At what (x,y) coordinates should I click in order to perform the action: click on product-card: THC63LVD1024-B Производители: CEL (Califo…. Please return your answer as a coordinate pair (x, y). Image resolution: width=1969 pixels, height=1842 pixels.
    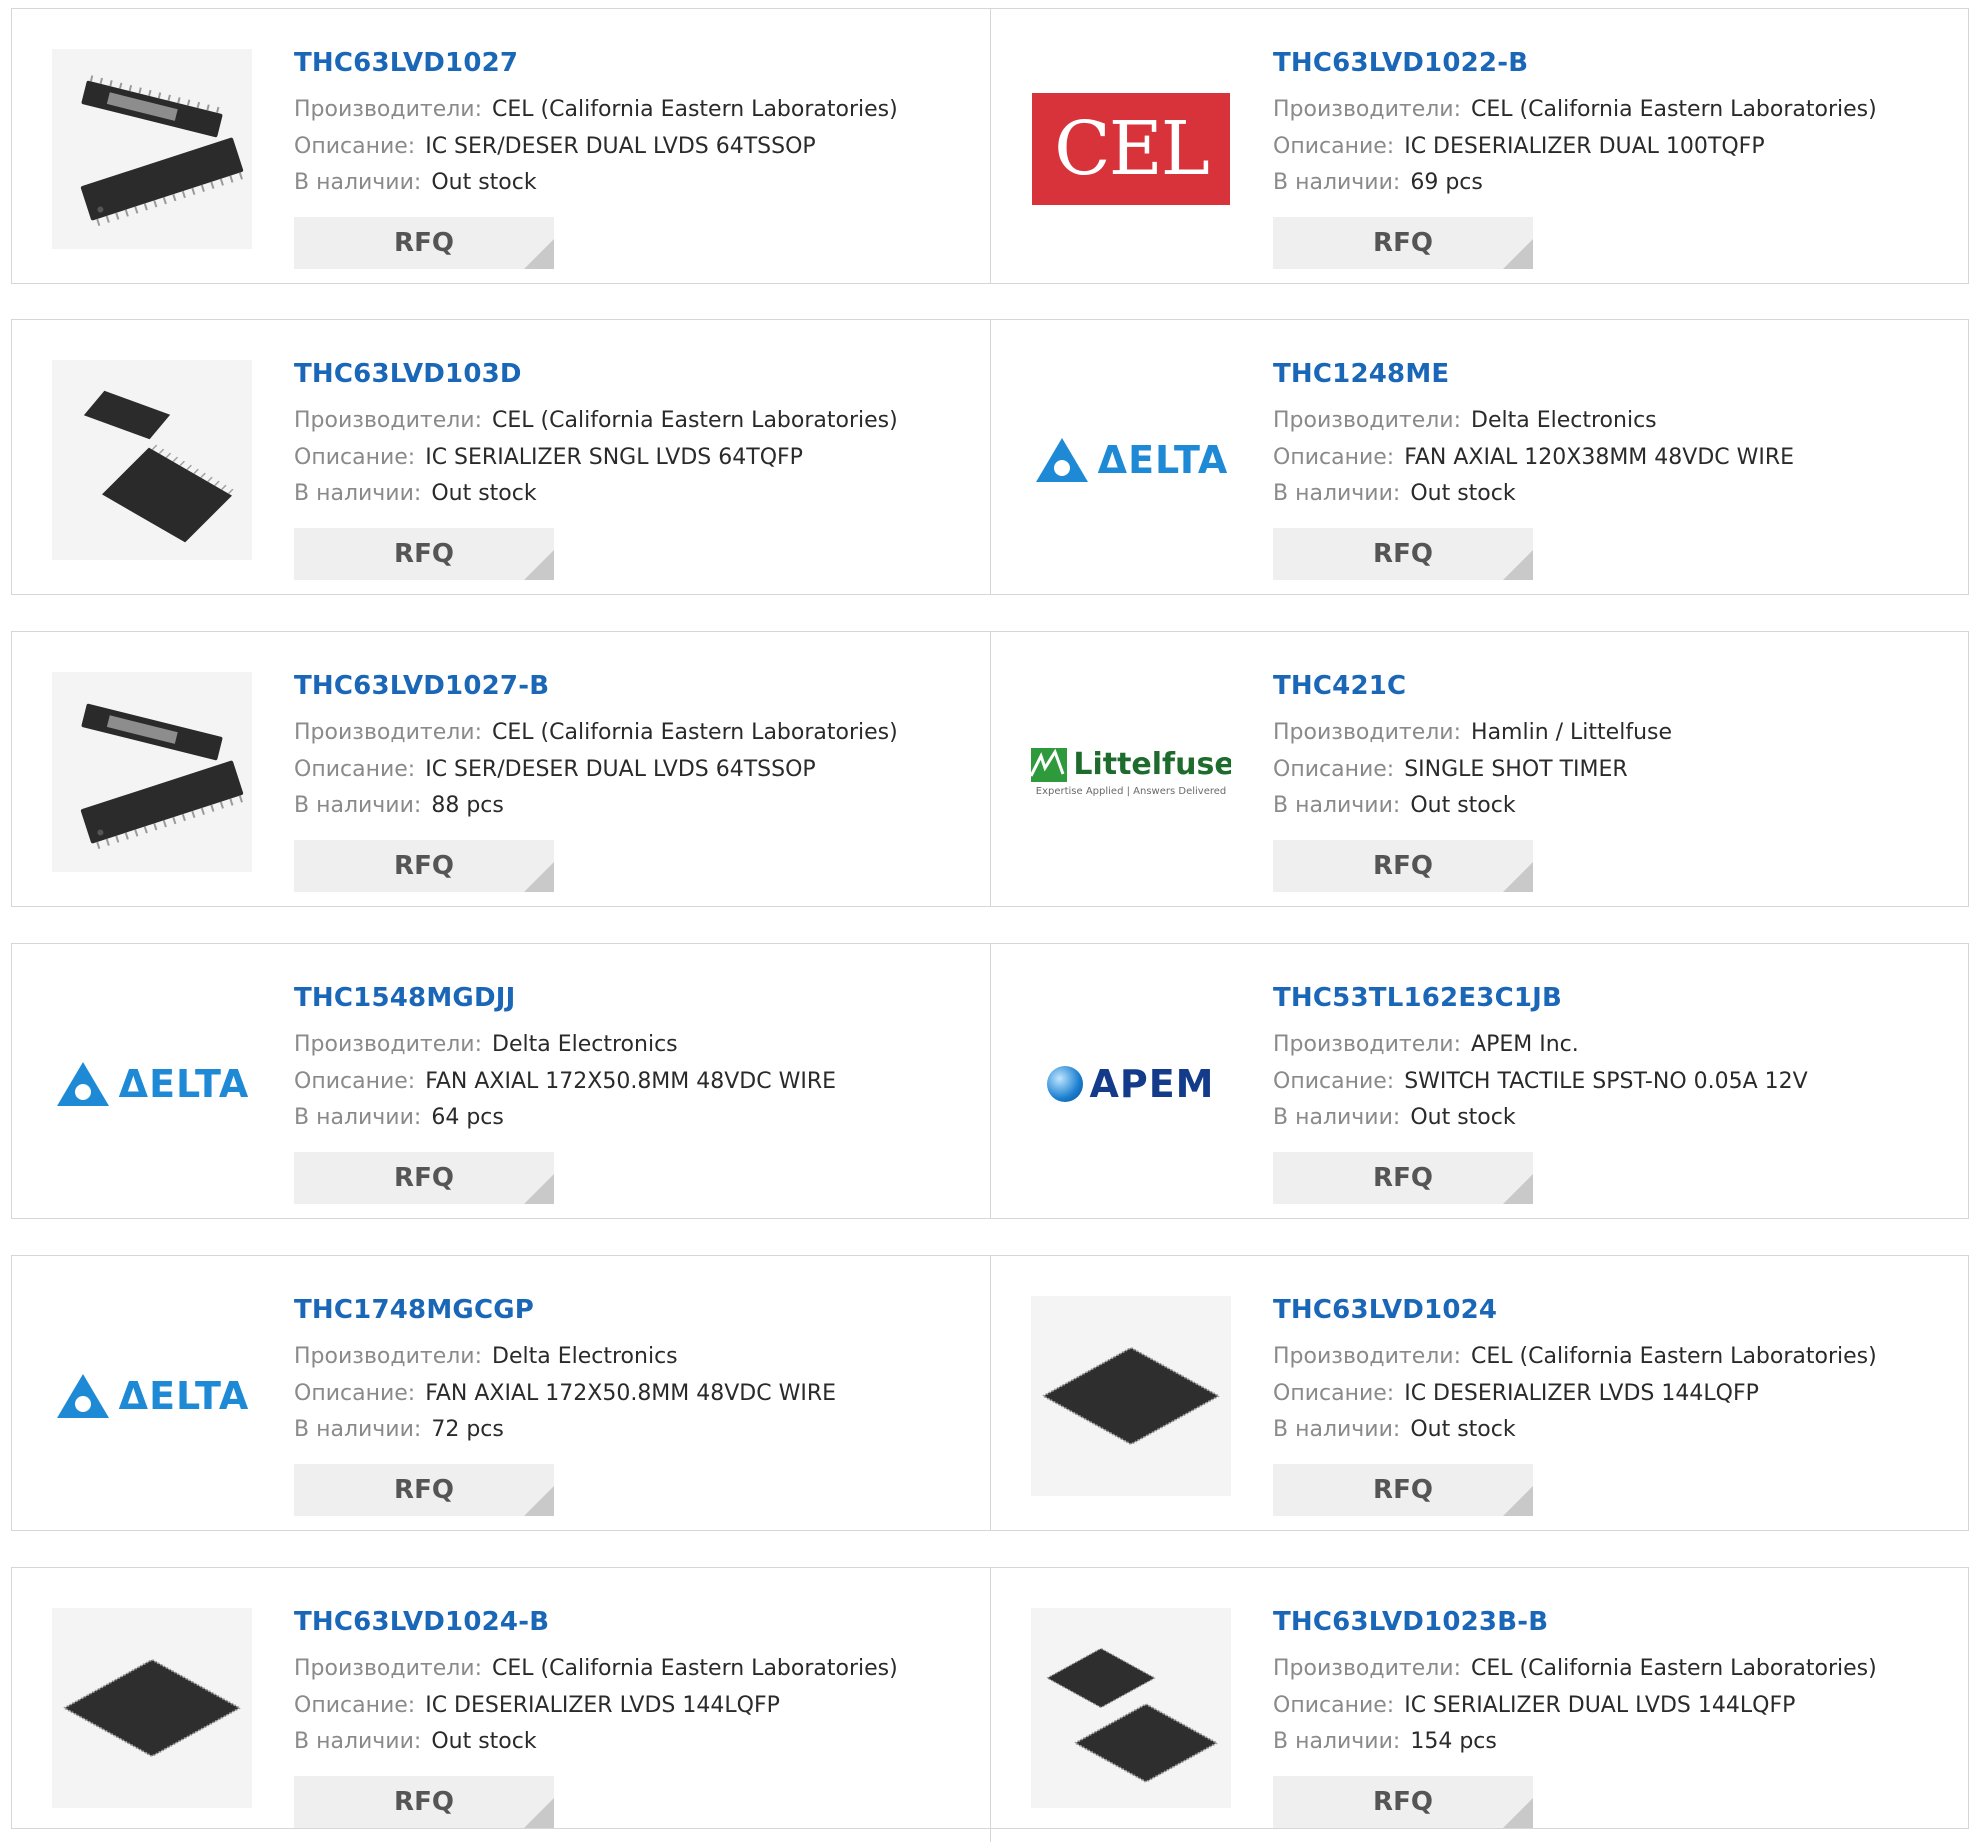
    Looking at the image, I should click on (501, 1705).